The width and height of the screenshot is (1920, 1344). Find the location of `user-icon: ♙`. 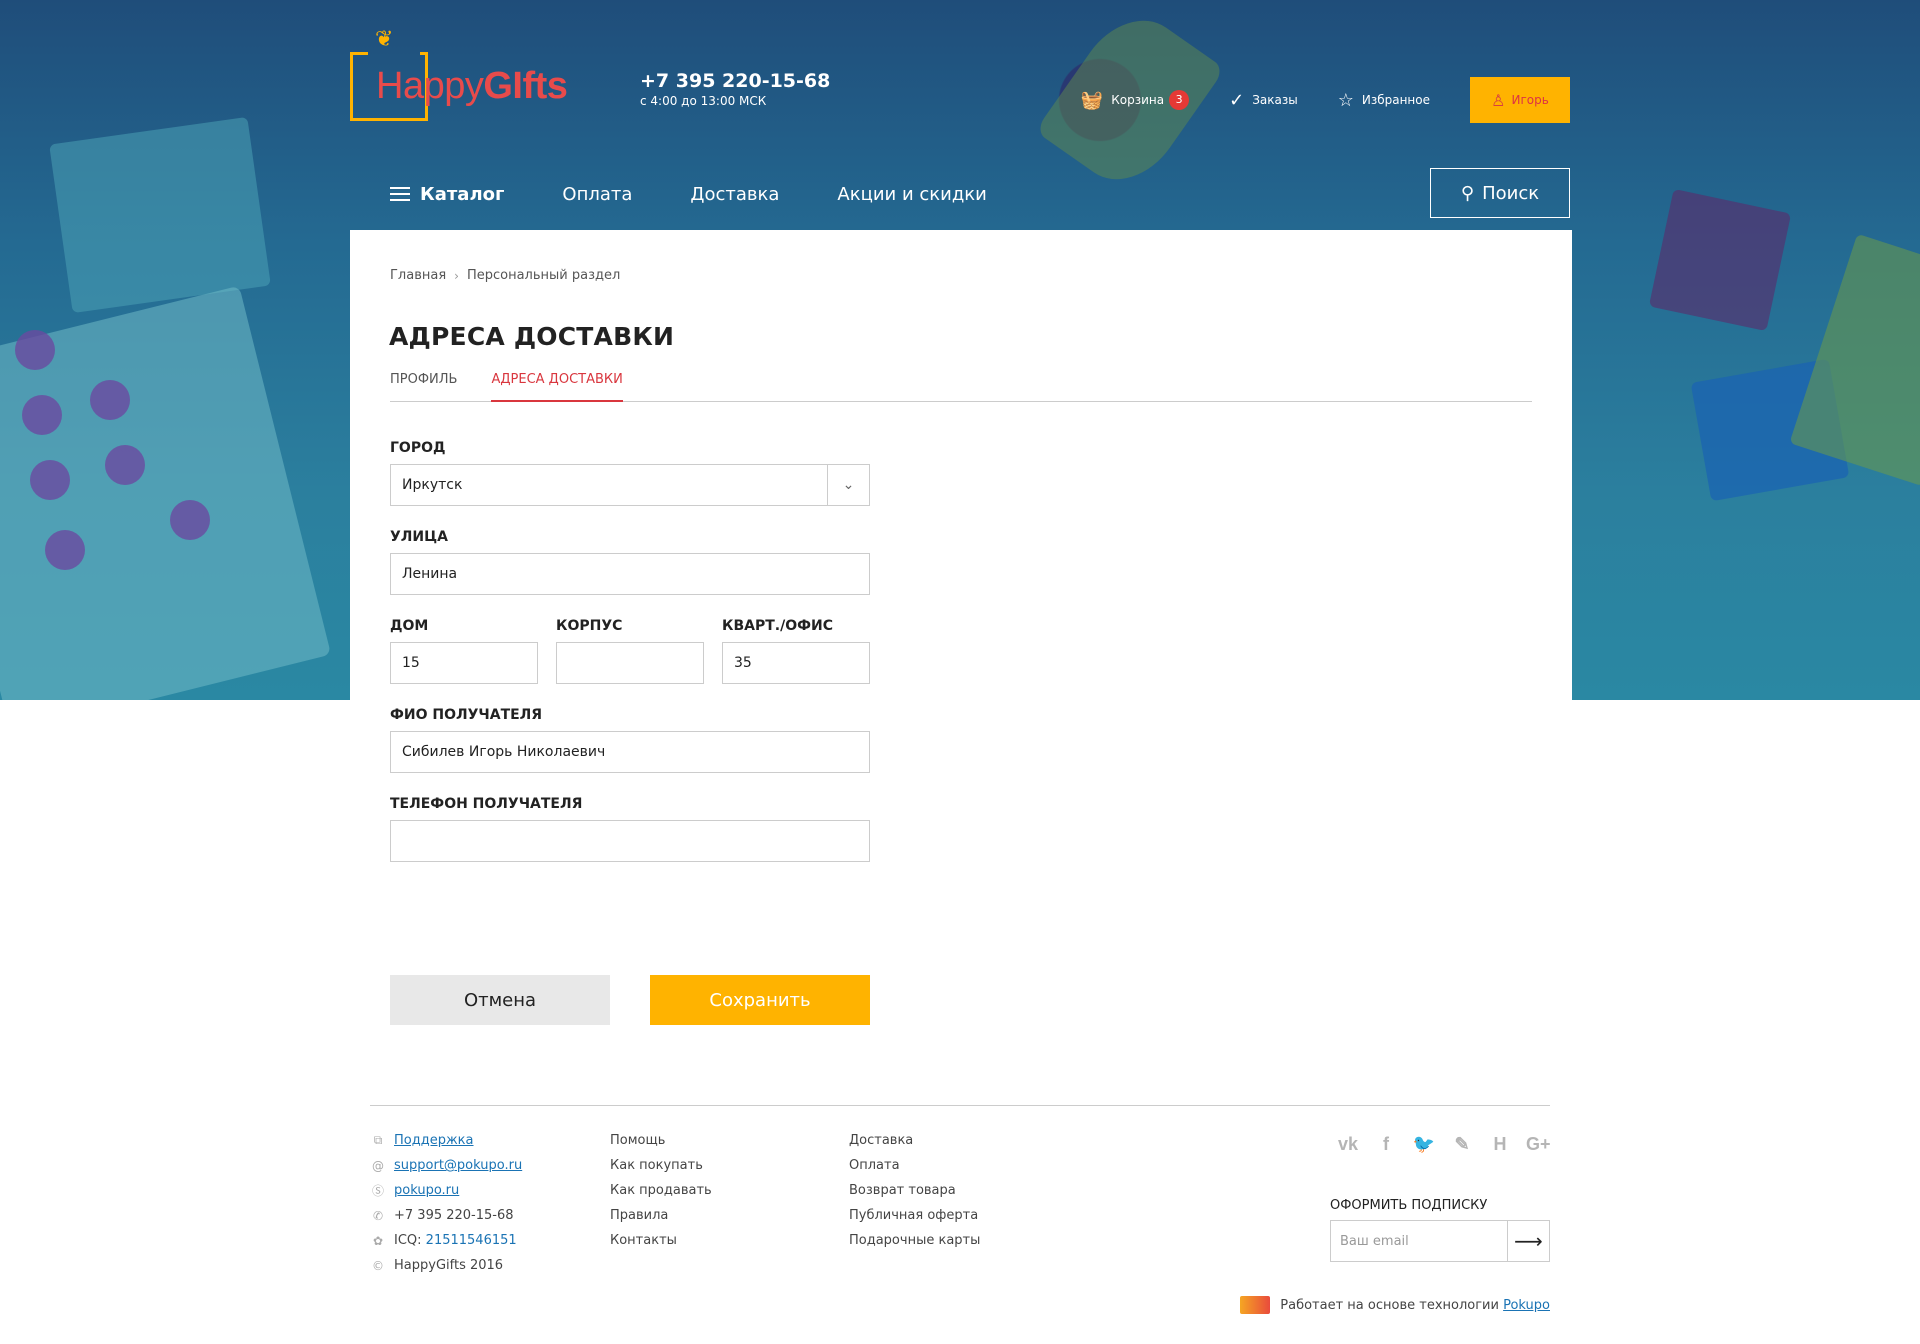

user-icon: ♙ is located at coordinates (1498, 100).